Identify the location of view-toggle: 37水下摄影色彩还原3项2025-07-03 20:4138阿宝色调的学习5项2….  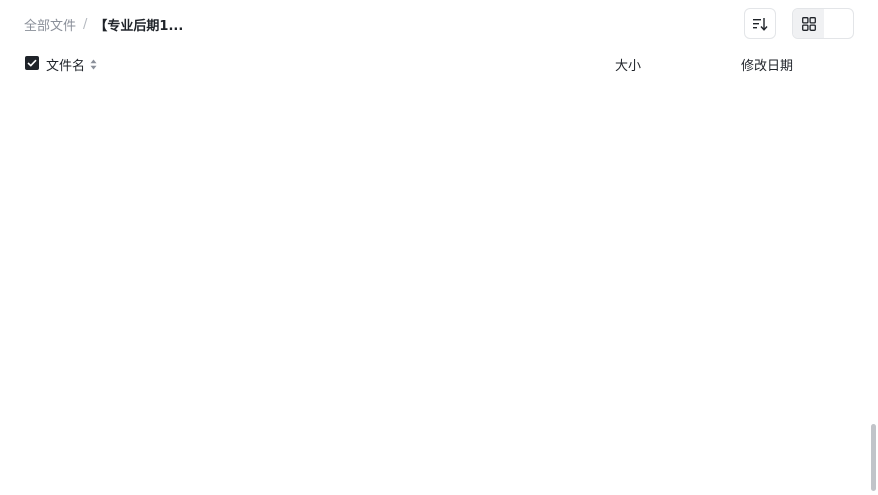
(823, 23).